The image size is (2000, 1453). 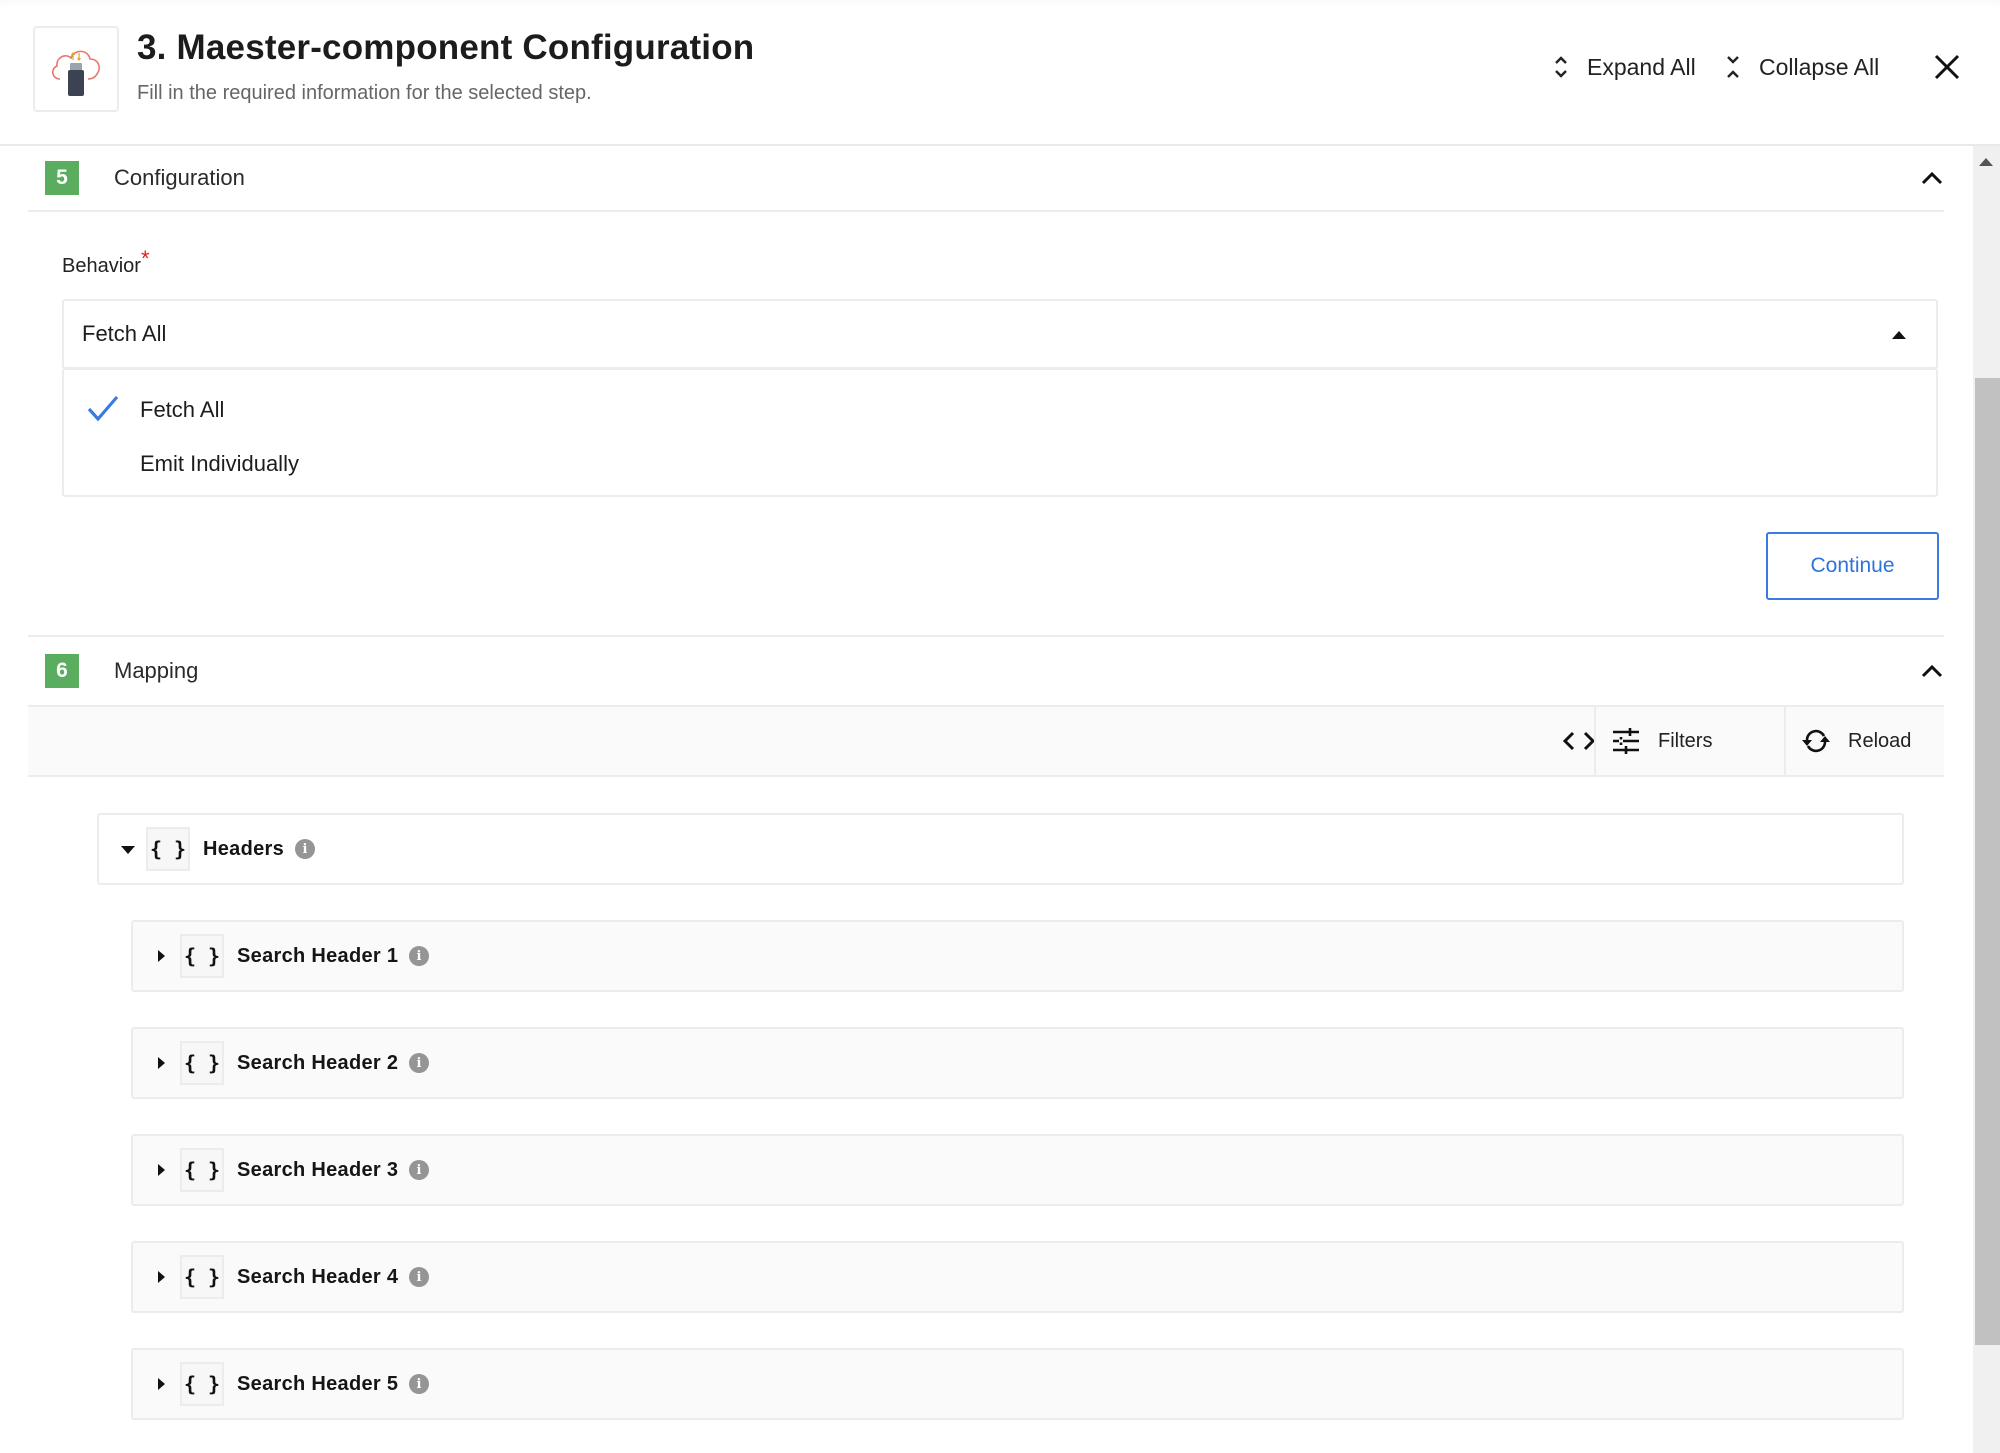 What do you see at coordinates (156, 670) in the screenshot?
I see `section-title: Mapping` at bounding box center [156, 670].